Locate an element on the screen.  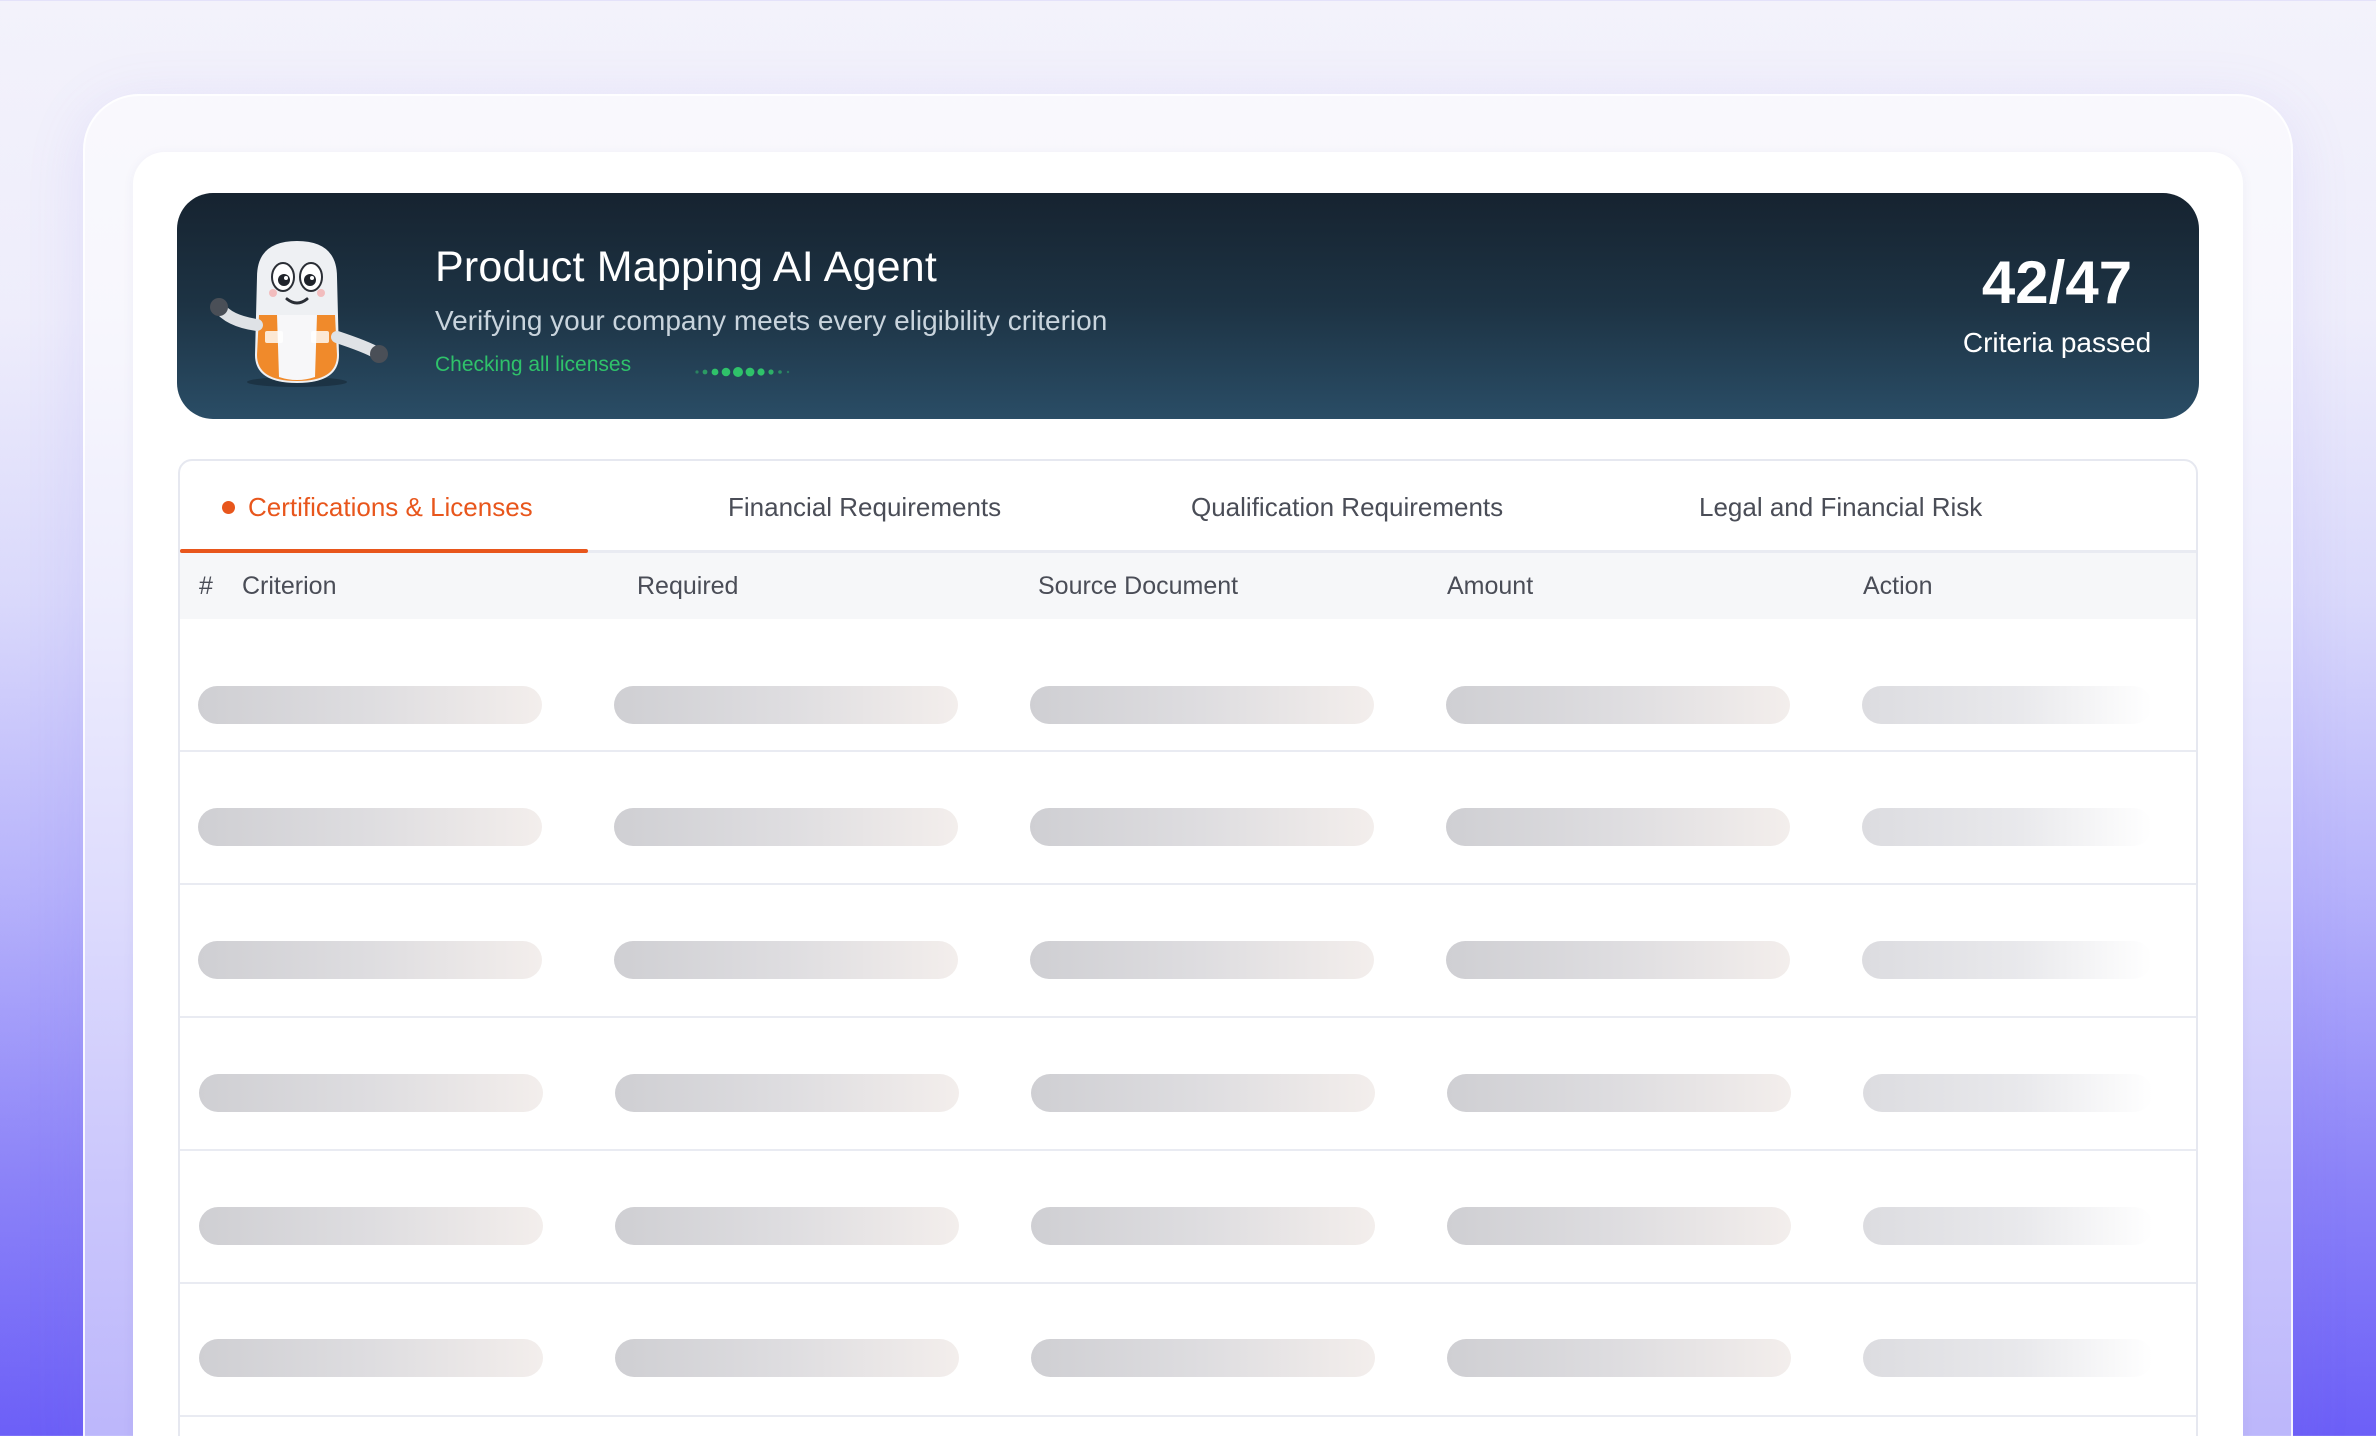
tab-financial-requirements: Financial Requirements is located at coordinates (864, 507).